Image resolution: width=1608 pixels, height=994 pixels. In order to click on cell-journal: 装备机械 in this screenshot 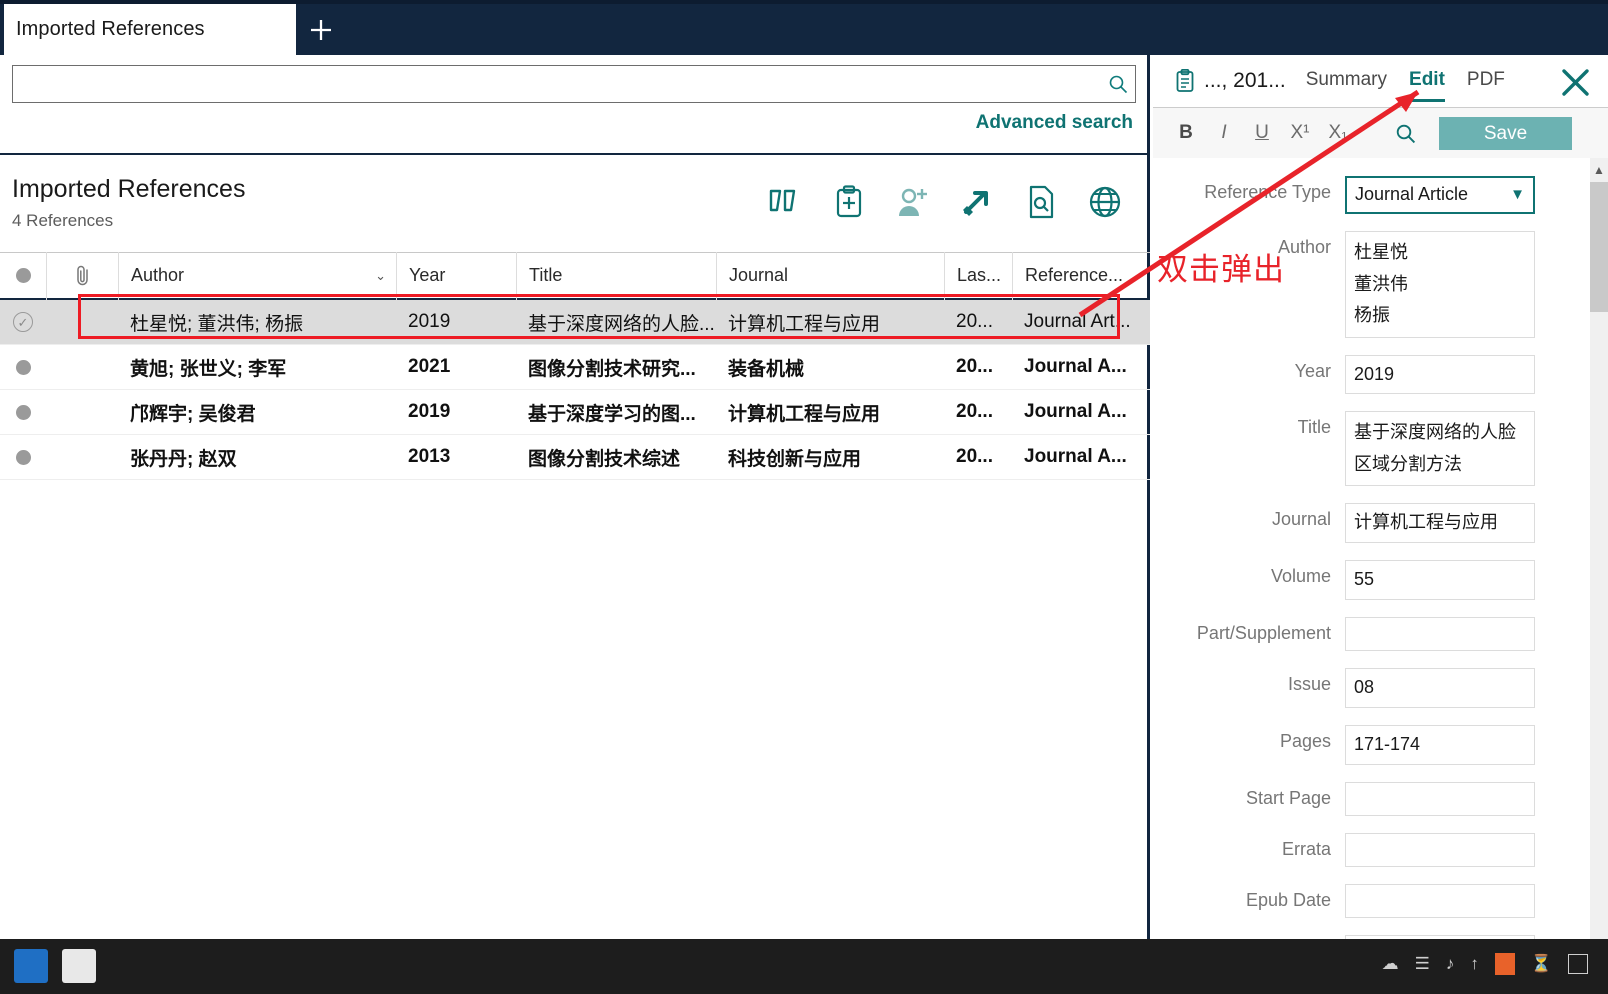, I will do `click(766, 369)`.